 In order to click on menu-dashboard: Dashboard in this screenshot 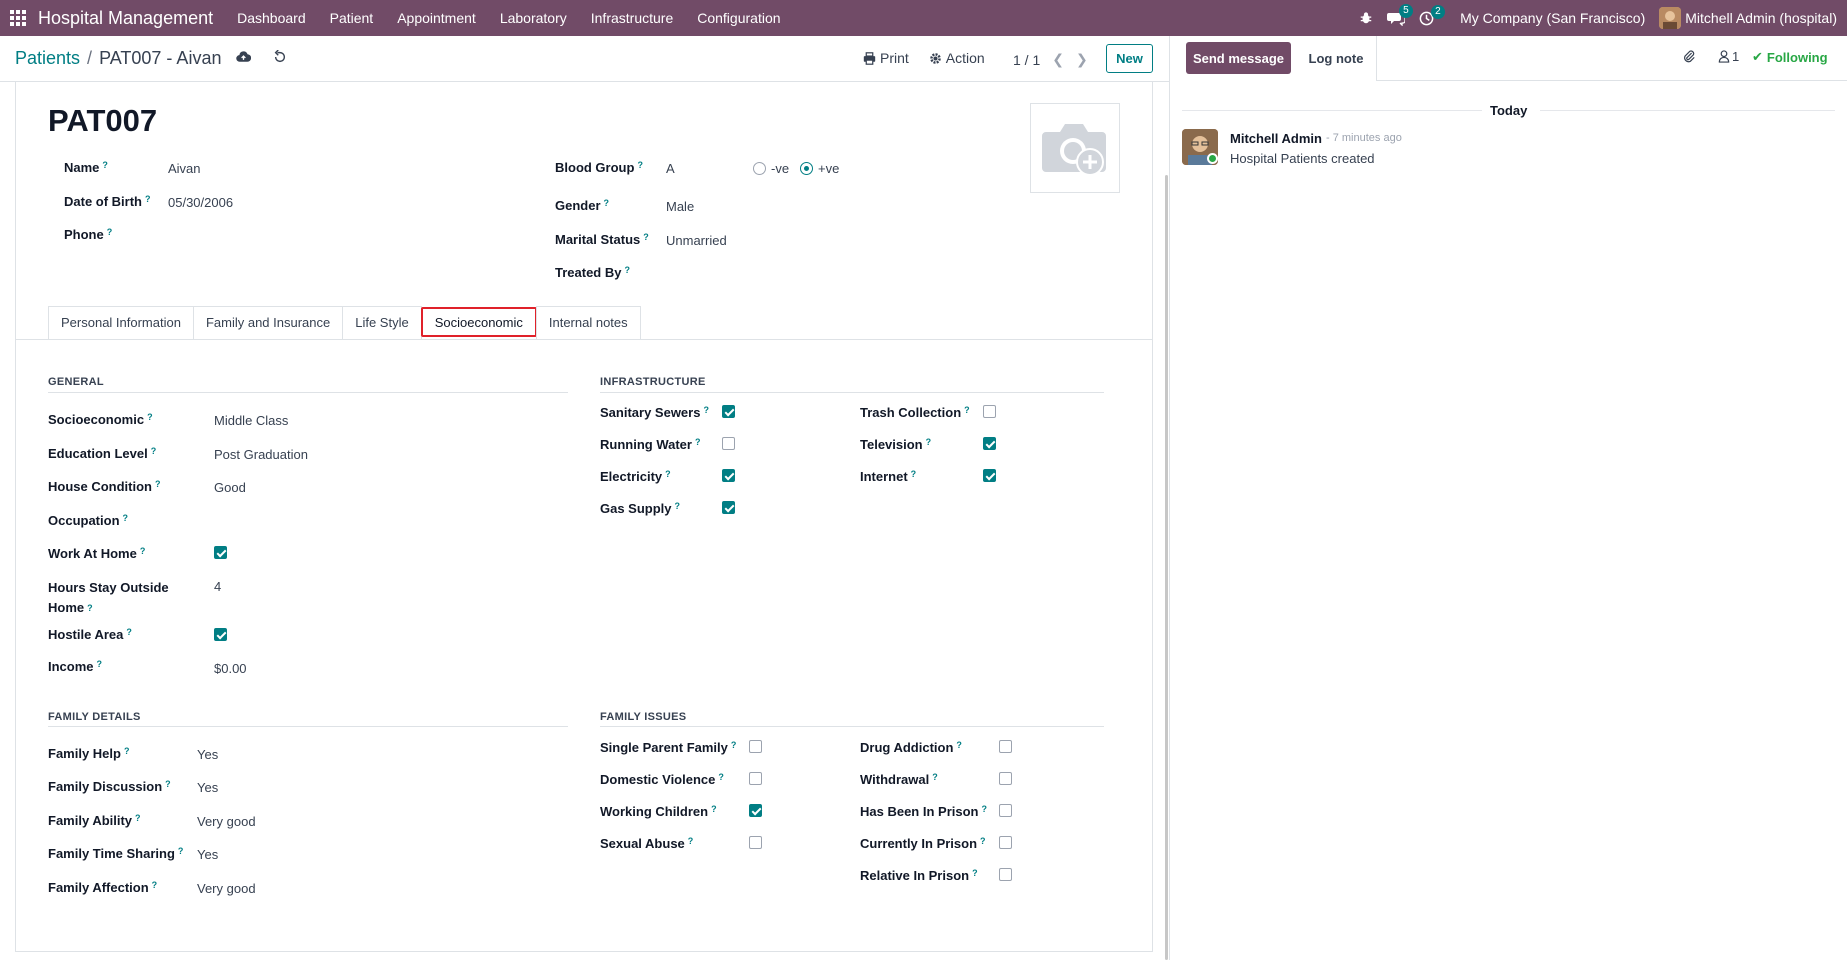, I will do `click(271, 18)`.